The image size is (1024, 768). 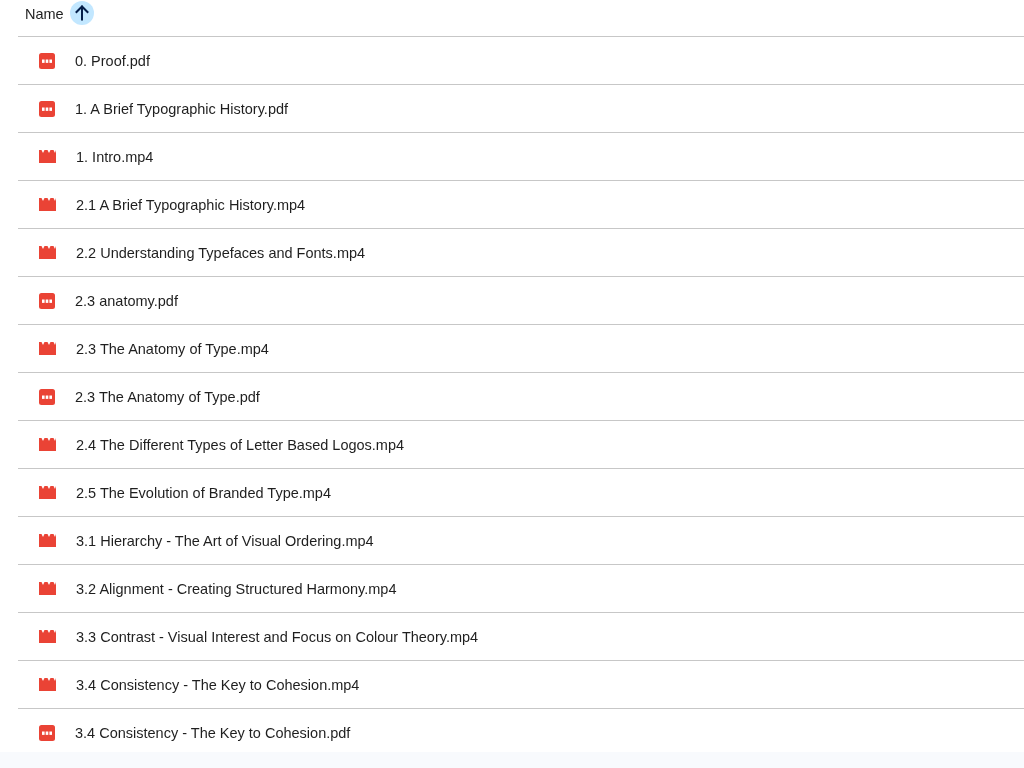 I want to click on file-row: 2.3 The Anatomy of Type.mp4, so click(x=521, y=349).